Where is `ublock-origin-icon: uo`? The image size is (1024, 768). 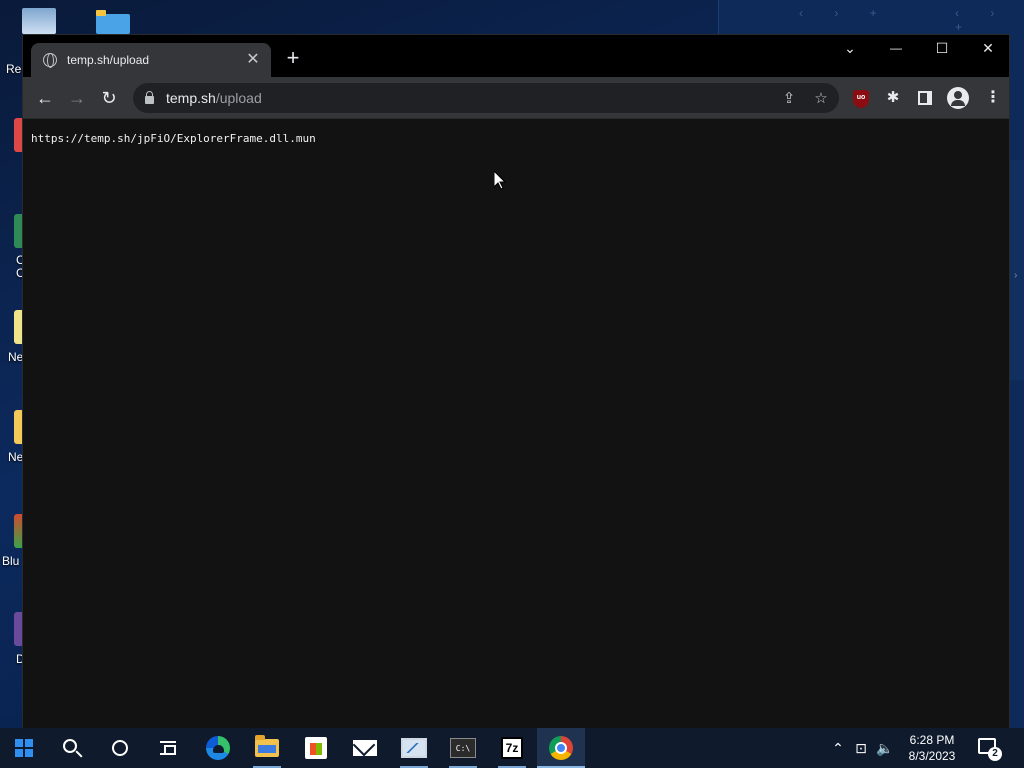 ublock-origin-icon: uo is located at coordinates (861, 99).